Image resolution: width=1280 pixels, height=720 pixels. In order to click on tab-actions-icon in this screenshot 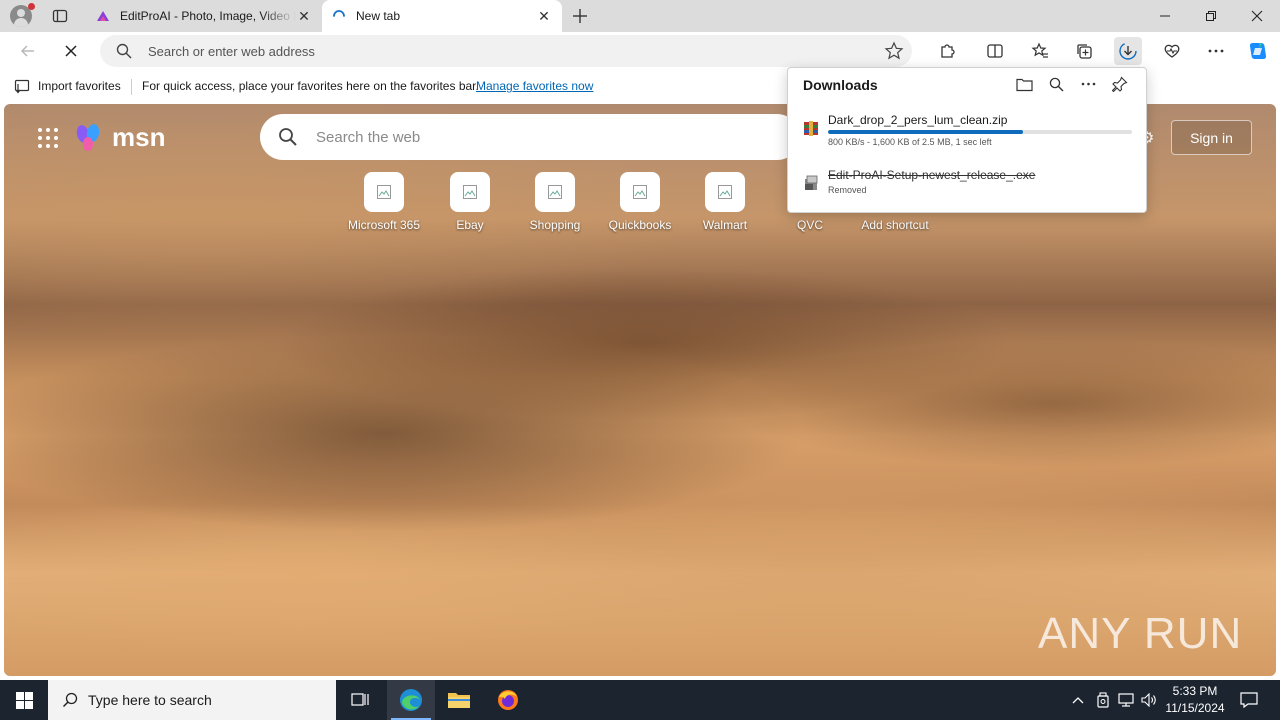, I will do `click(60, 16)`.